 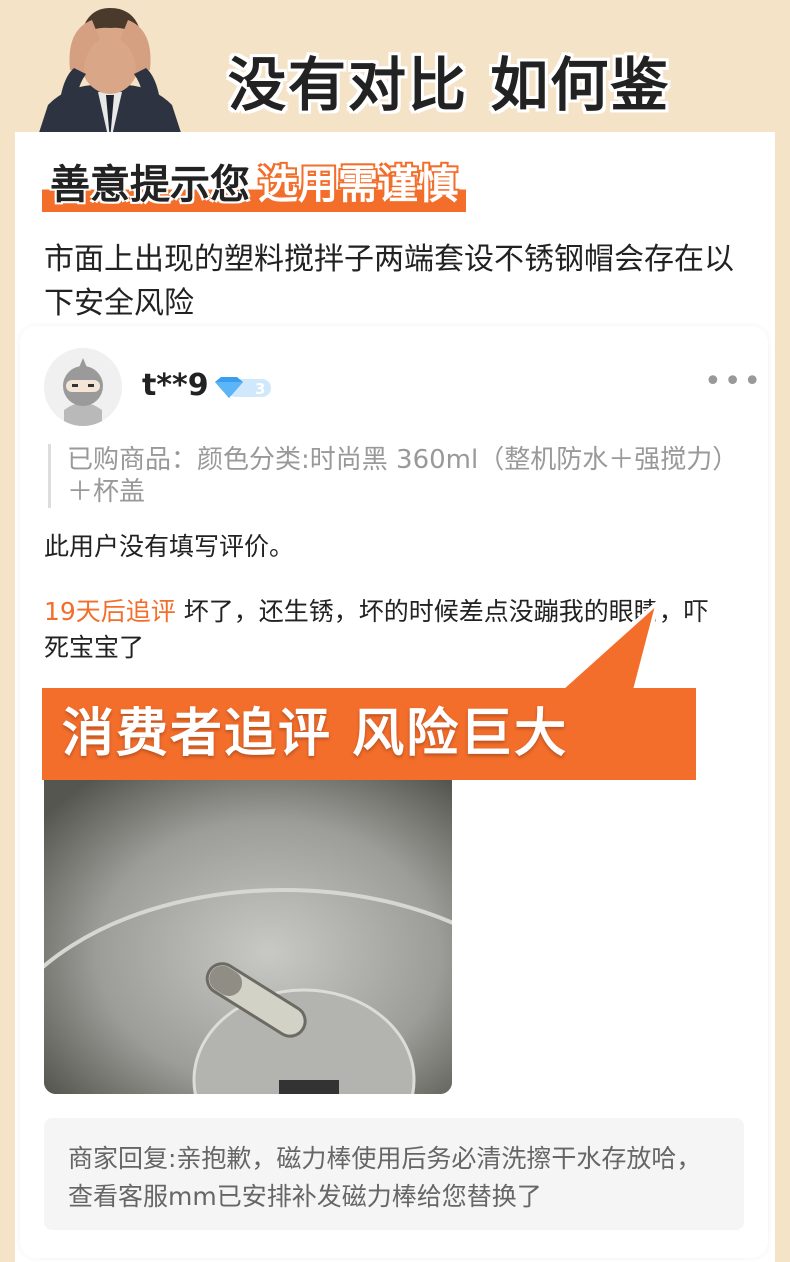 I want to click on reviewer-username: t**9, so click(x=175, y=385).